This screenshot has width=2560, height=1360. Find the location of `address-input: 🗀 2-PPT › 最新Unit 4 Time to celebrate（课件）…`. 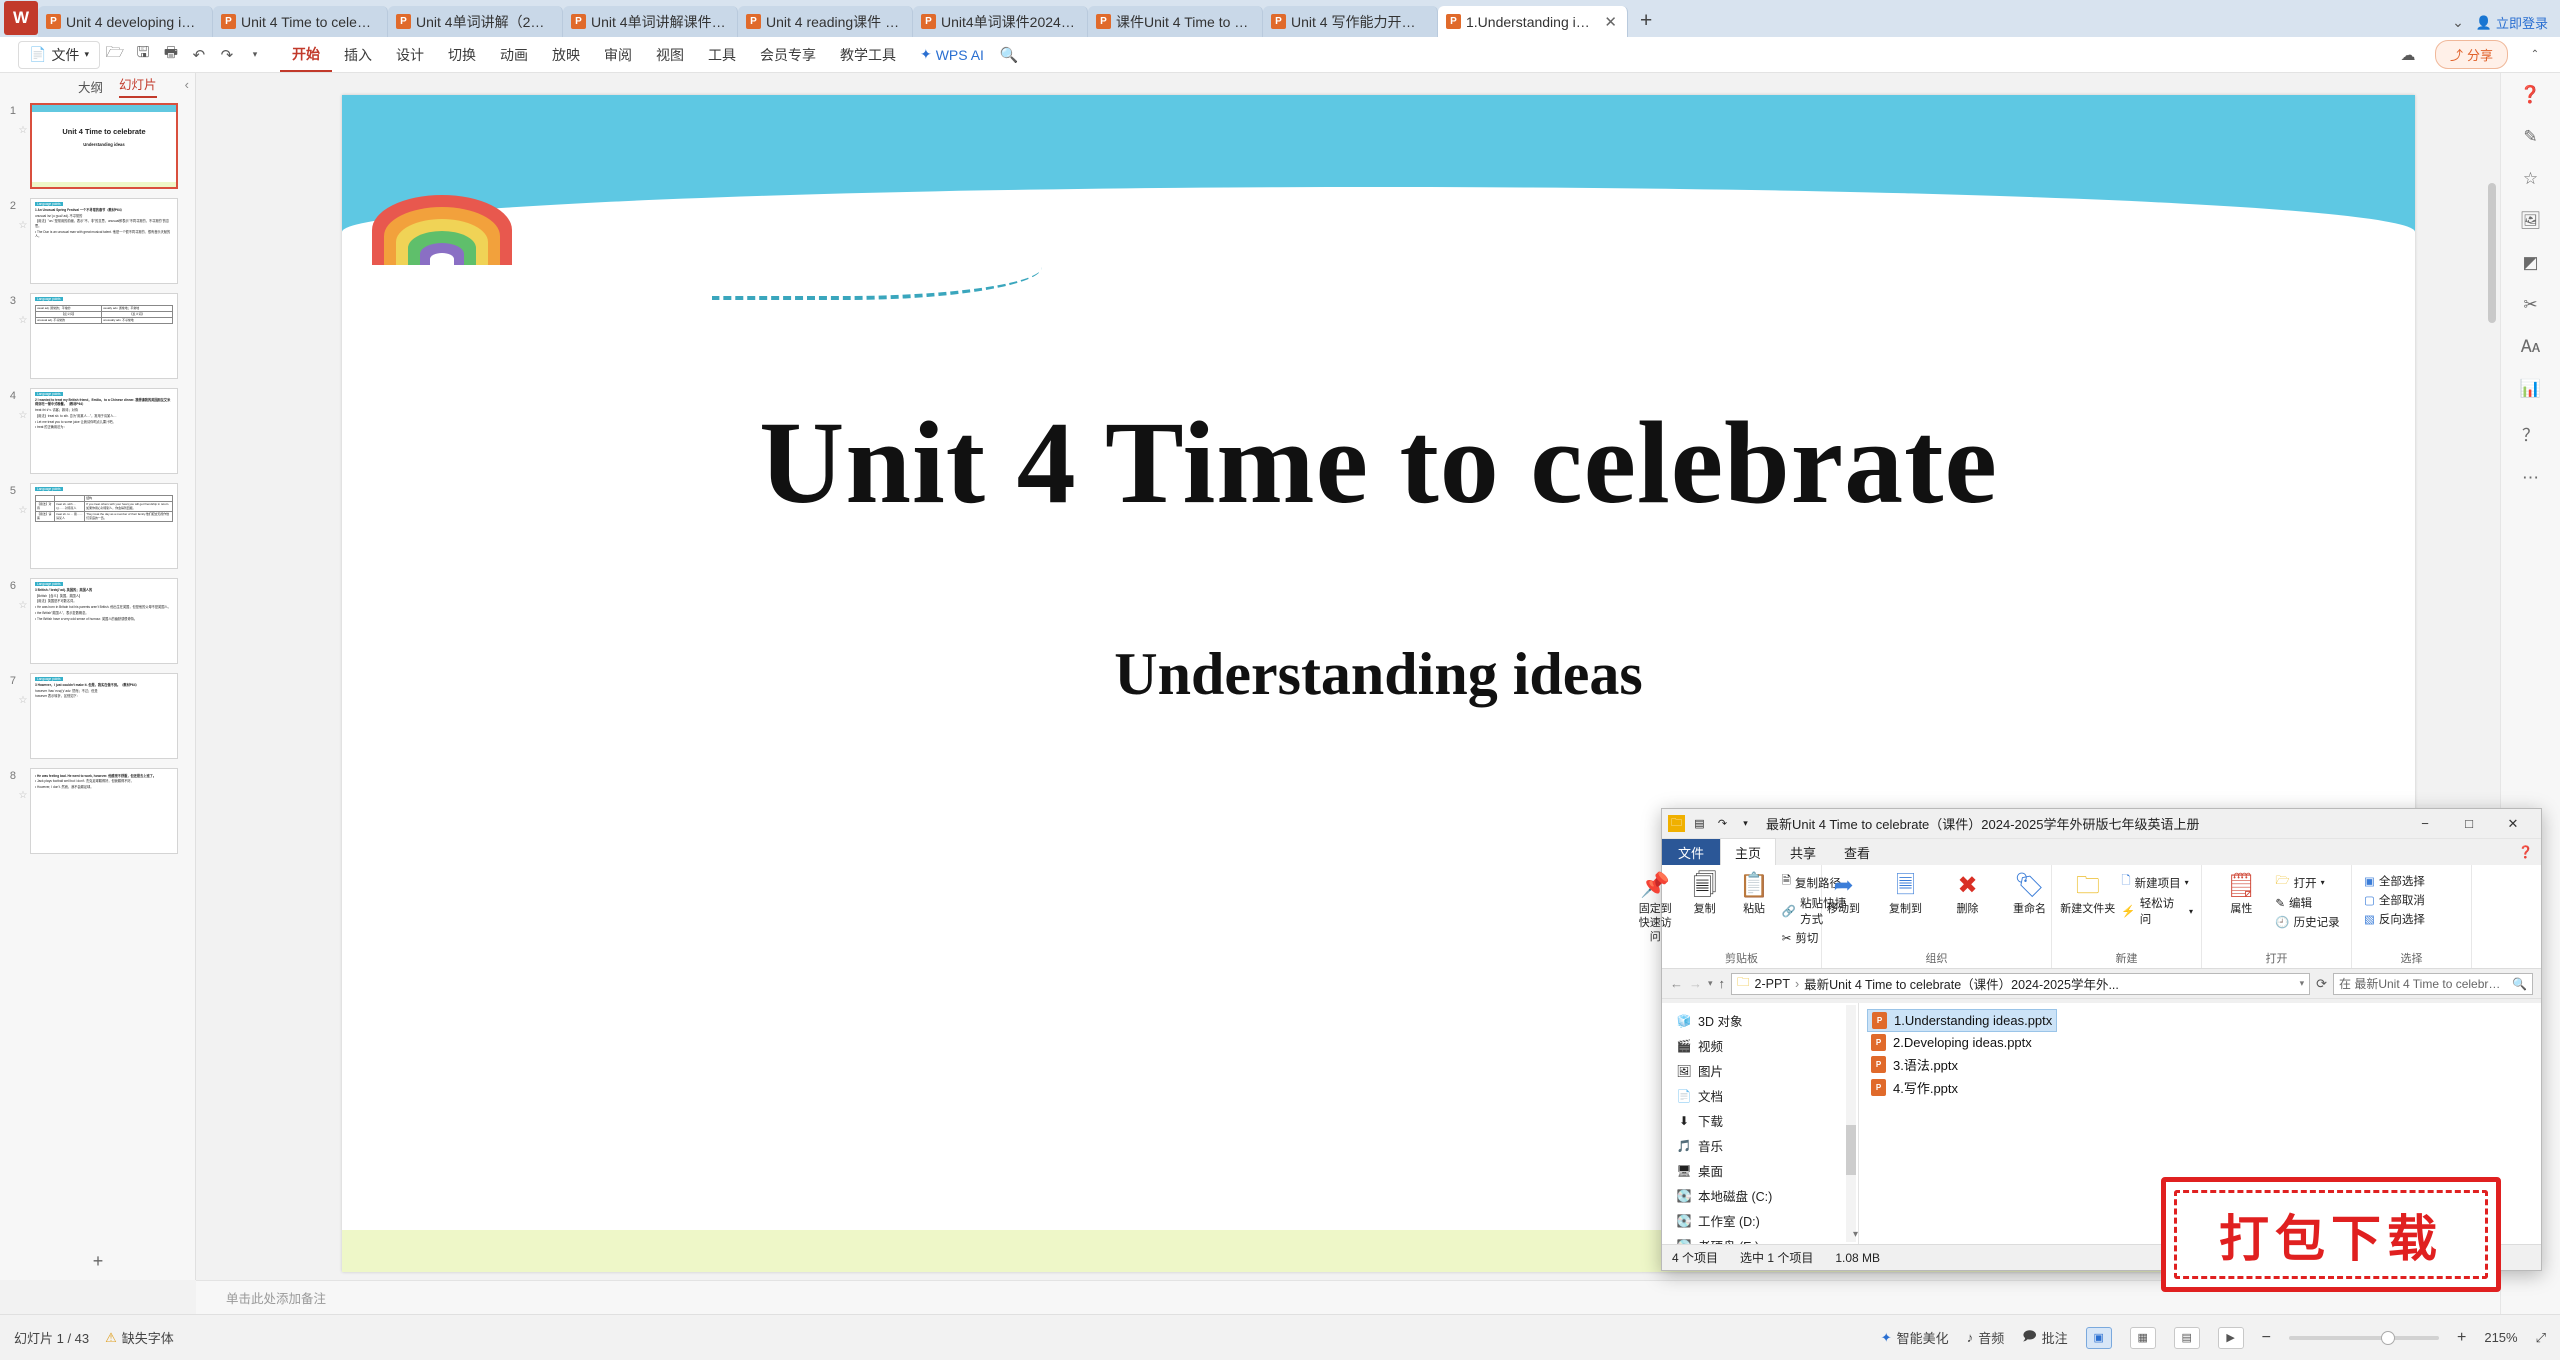

address-input: 🗀 2-PPT › 最新Unit 4 Time to celebrate（课件）… is located at coordinates (2021, 983).